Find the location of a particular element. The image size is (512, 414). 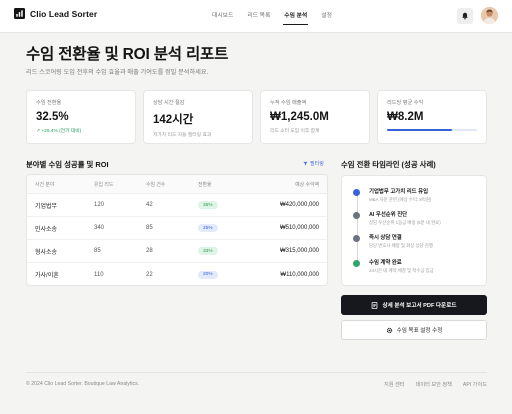

kpi-progress-bar is located at coordinates (432, 130).